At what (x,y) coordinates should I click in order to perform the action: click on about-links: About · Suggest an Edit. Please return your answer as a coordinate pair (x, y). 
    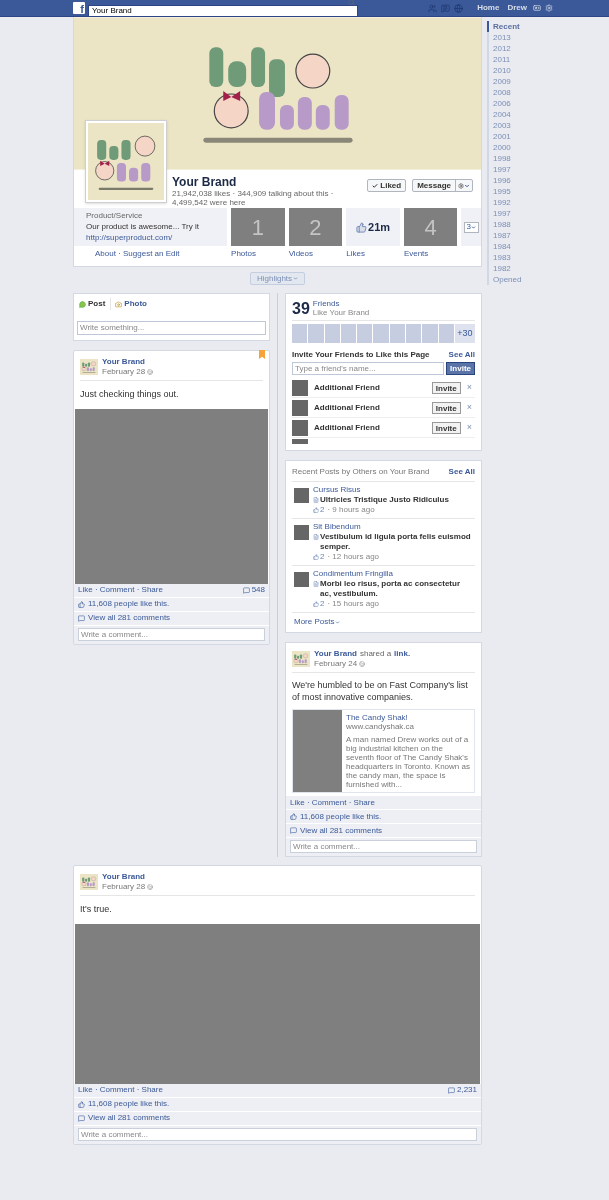
    Looking at the image, I should click on (151, 253).